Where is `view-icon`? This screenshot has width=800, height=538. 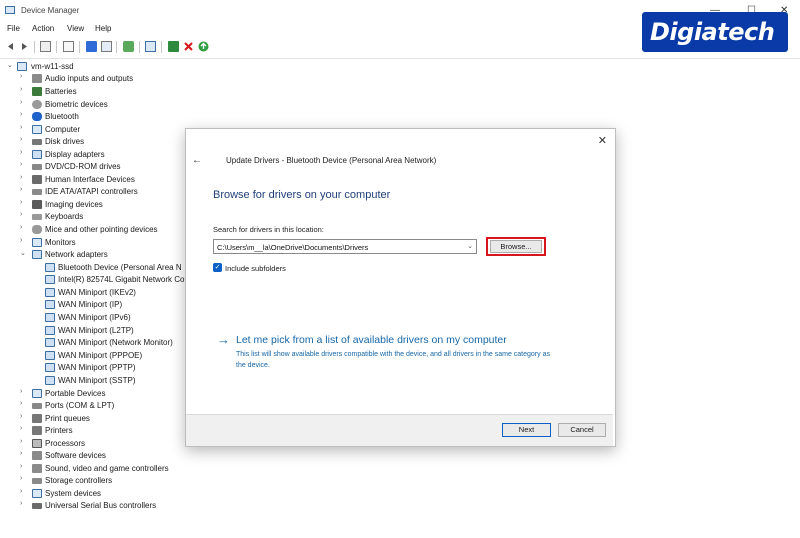
view-icon is located at coordinates (106, 46).